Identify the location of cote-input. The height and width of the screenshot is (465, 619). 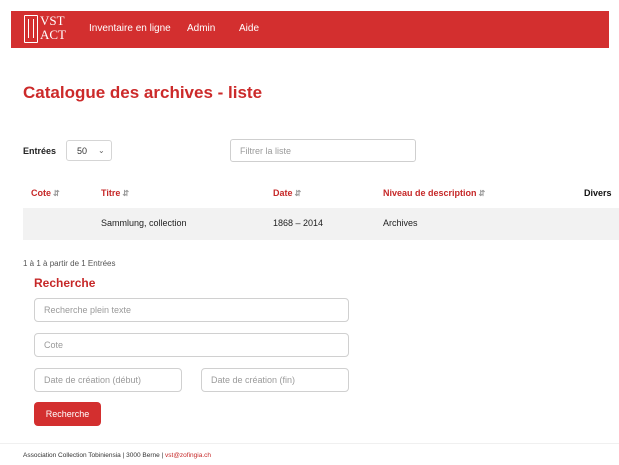
(191, 345).